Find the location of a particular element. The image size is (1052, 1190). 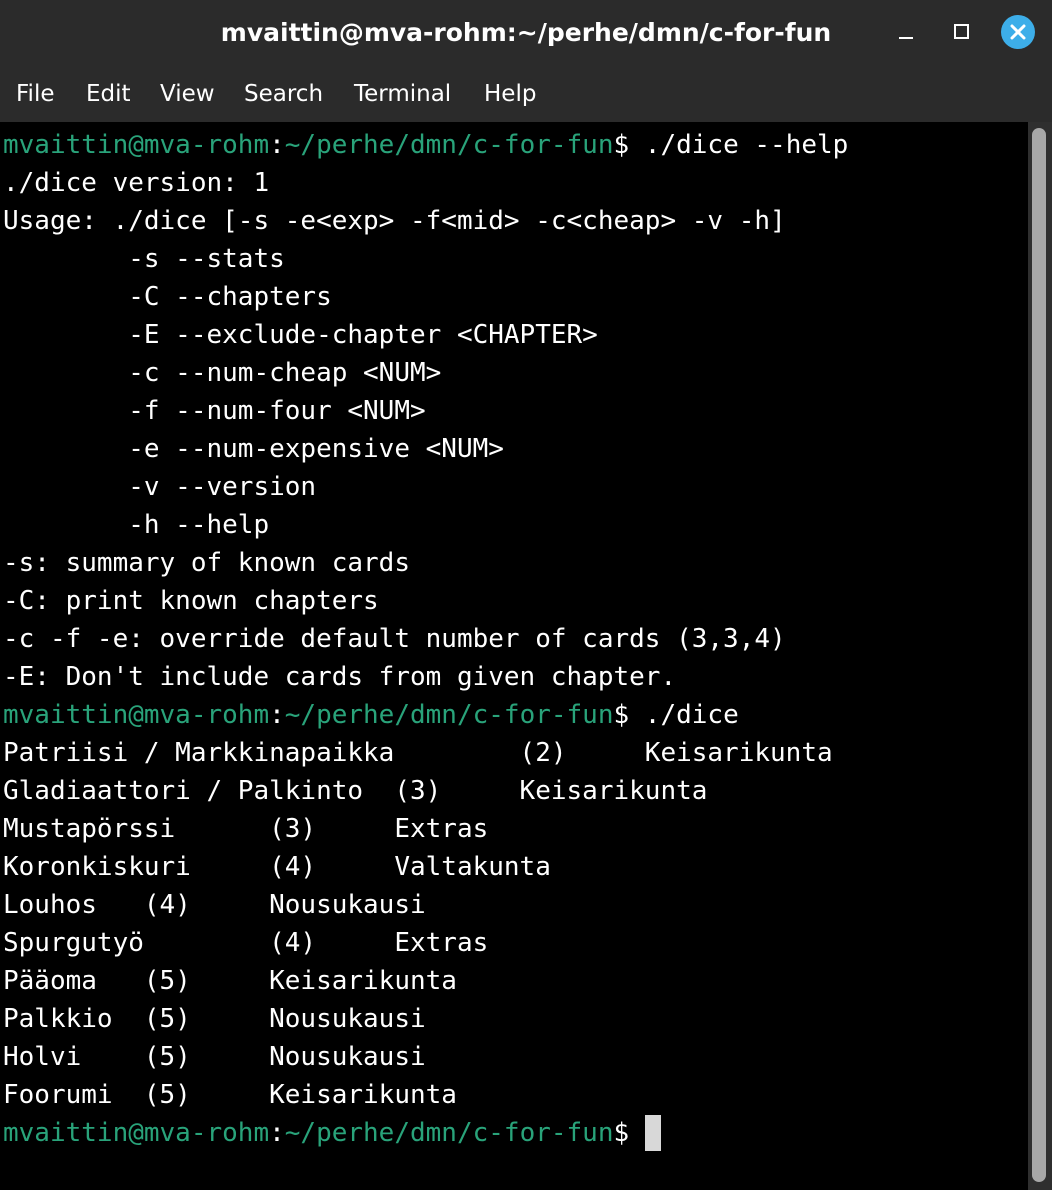

text-cursor is located at coordinates (652, 1133).